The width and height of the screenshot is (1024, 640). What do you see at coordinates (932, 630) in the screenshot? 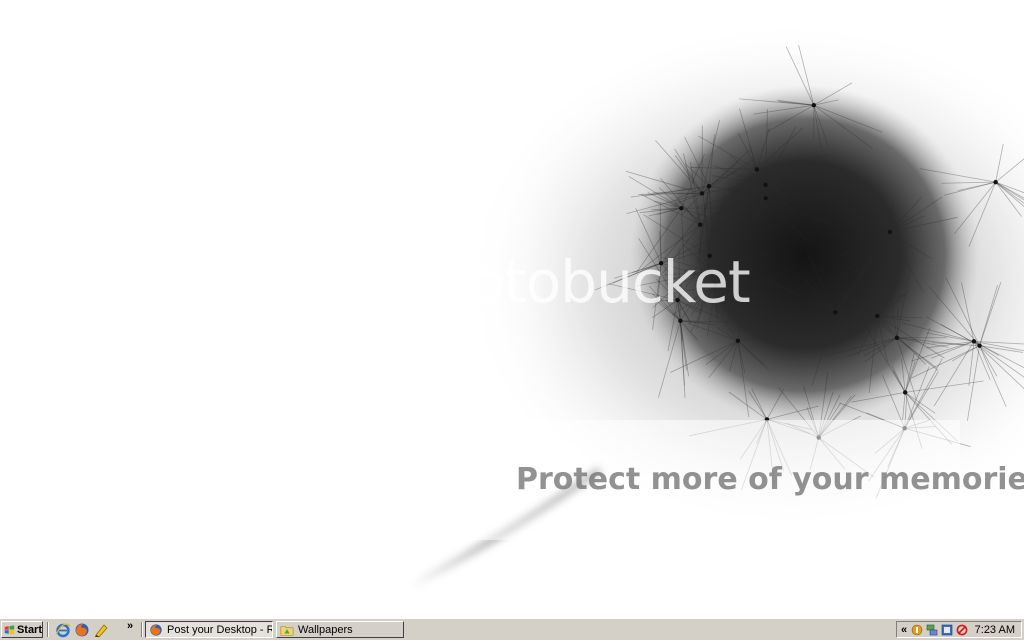
I see `network-icon` at bounding box center [932, 630].